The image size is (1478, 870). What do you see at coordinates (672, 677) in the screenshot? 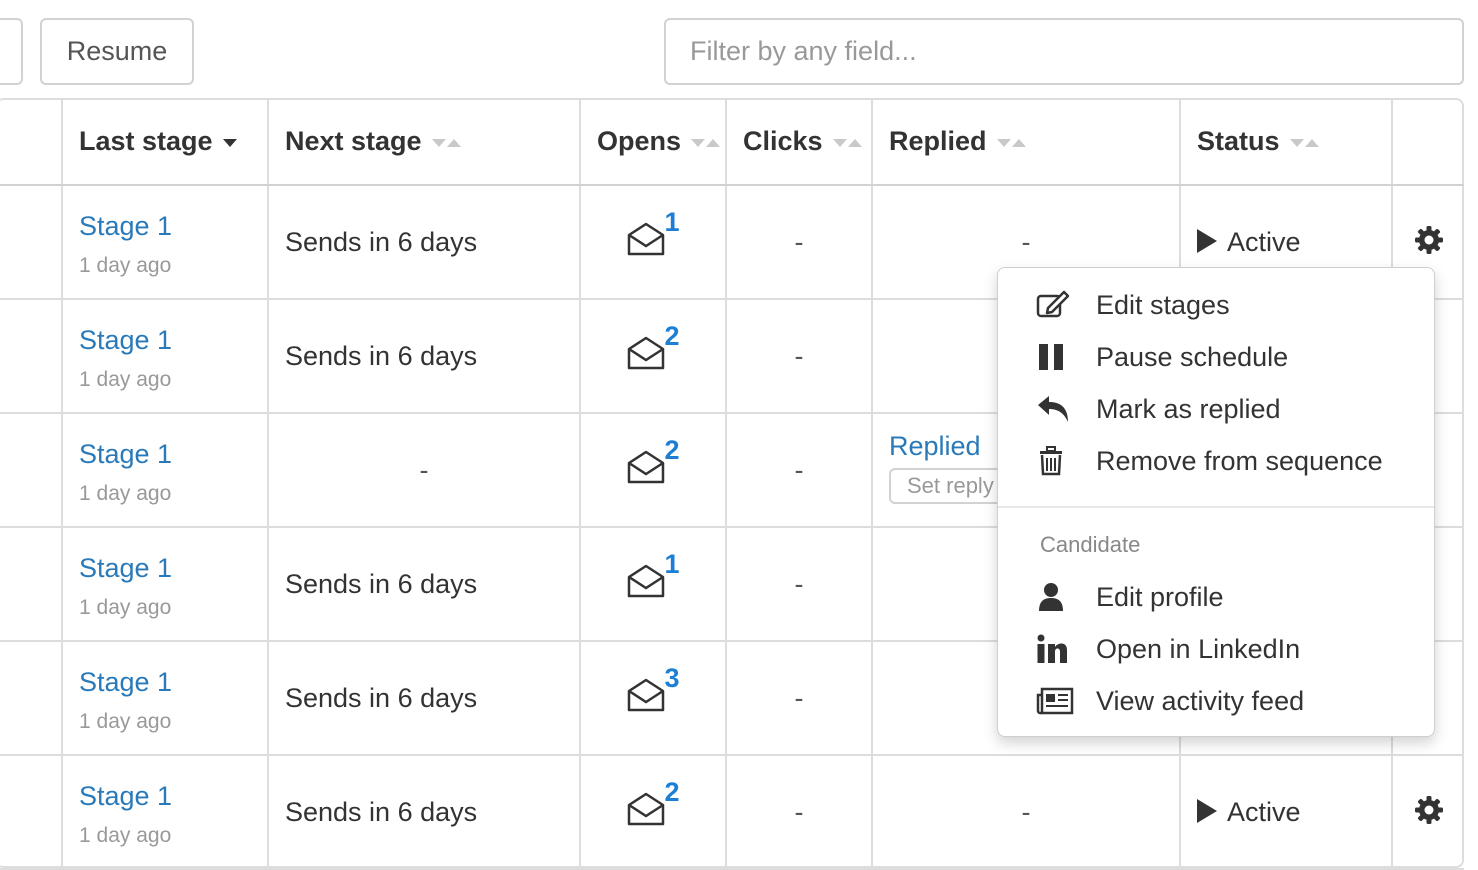
I see `opens-count: 3` at bounding box center [672, 677].